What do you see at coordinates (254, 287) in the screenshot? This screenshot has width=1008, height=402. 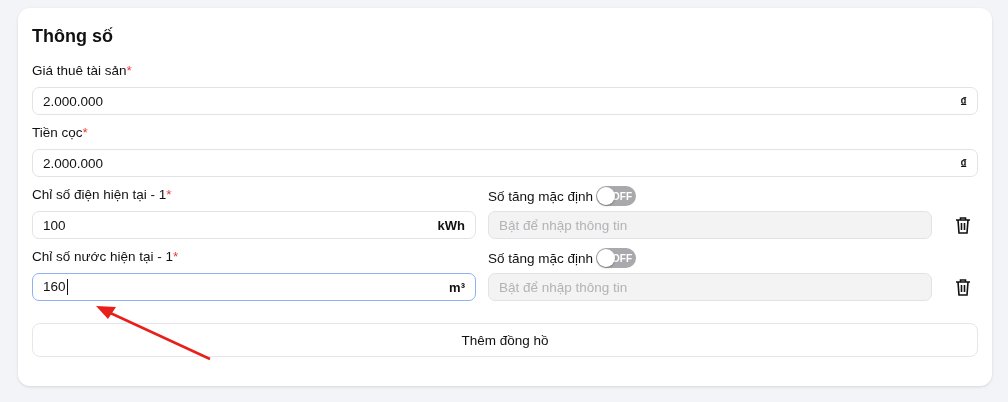 I see `input-field: 160 m³` at bounding box center [254, 287].